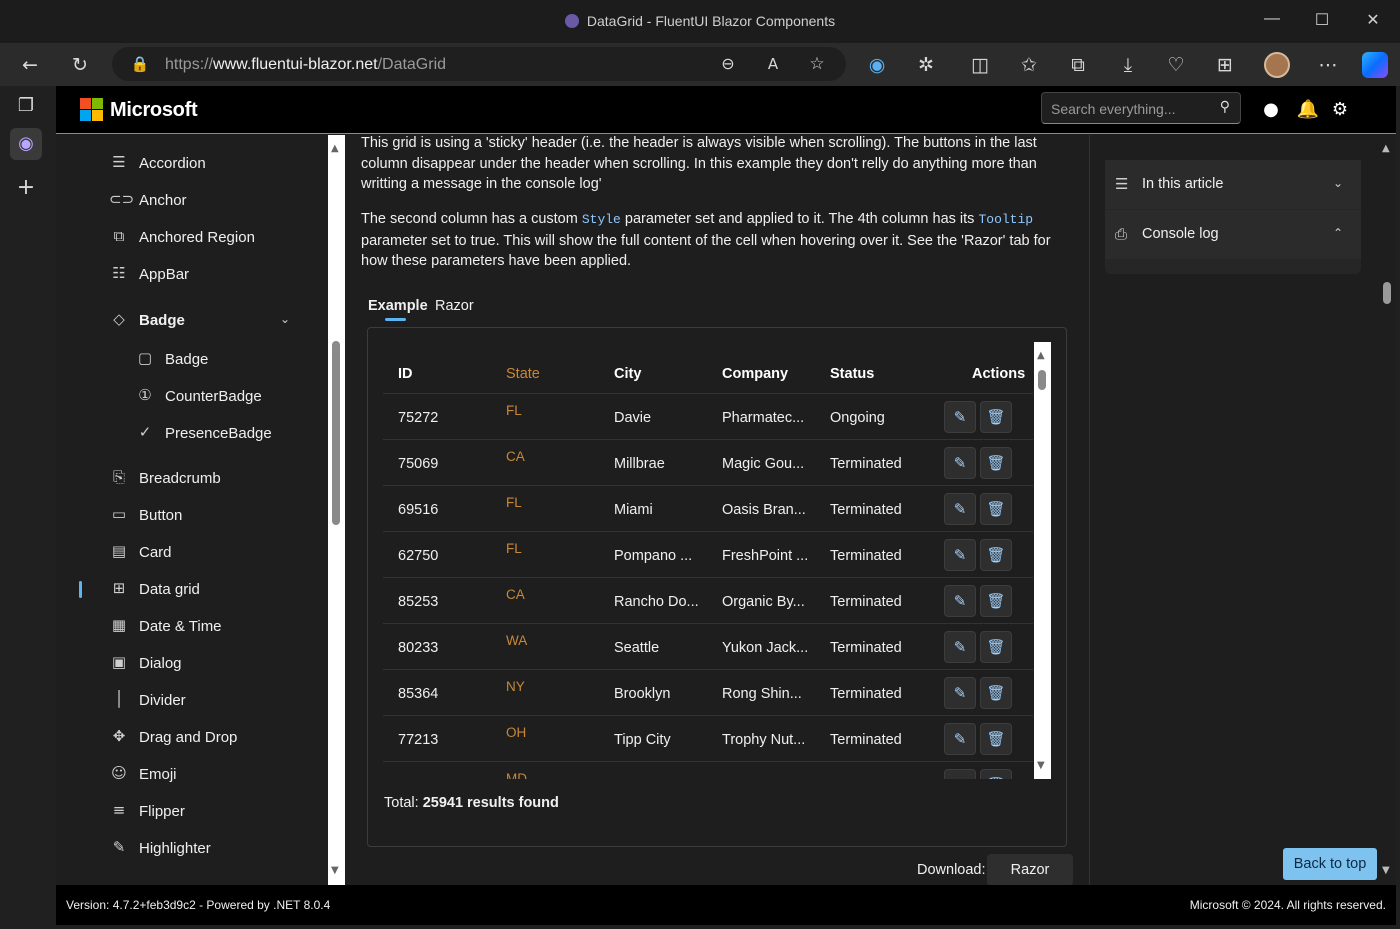 Image resolution: width=1400 pixels, height=929 pixels. What do you see at coordinates (728, 64) in the screenshot?
I see `zoom-out-icon: ⊖` at bounding box center [728, 64].